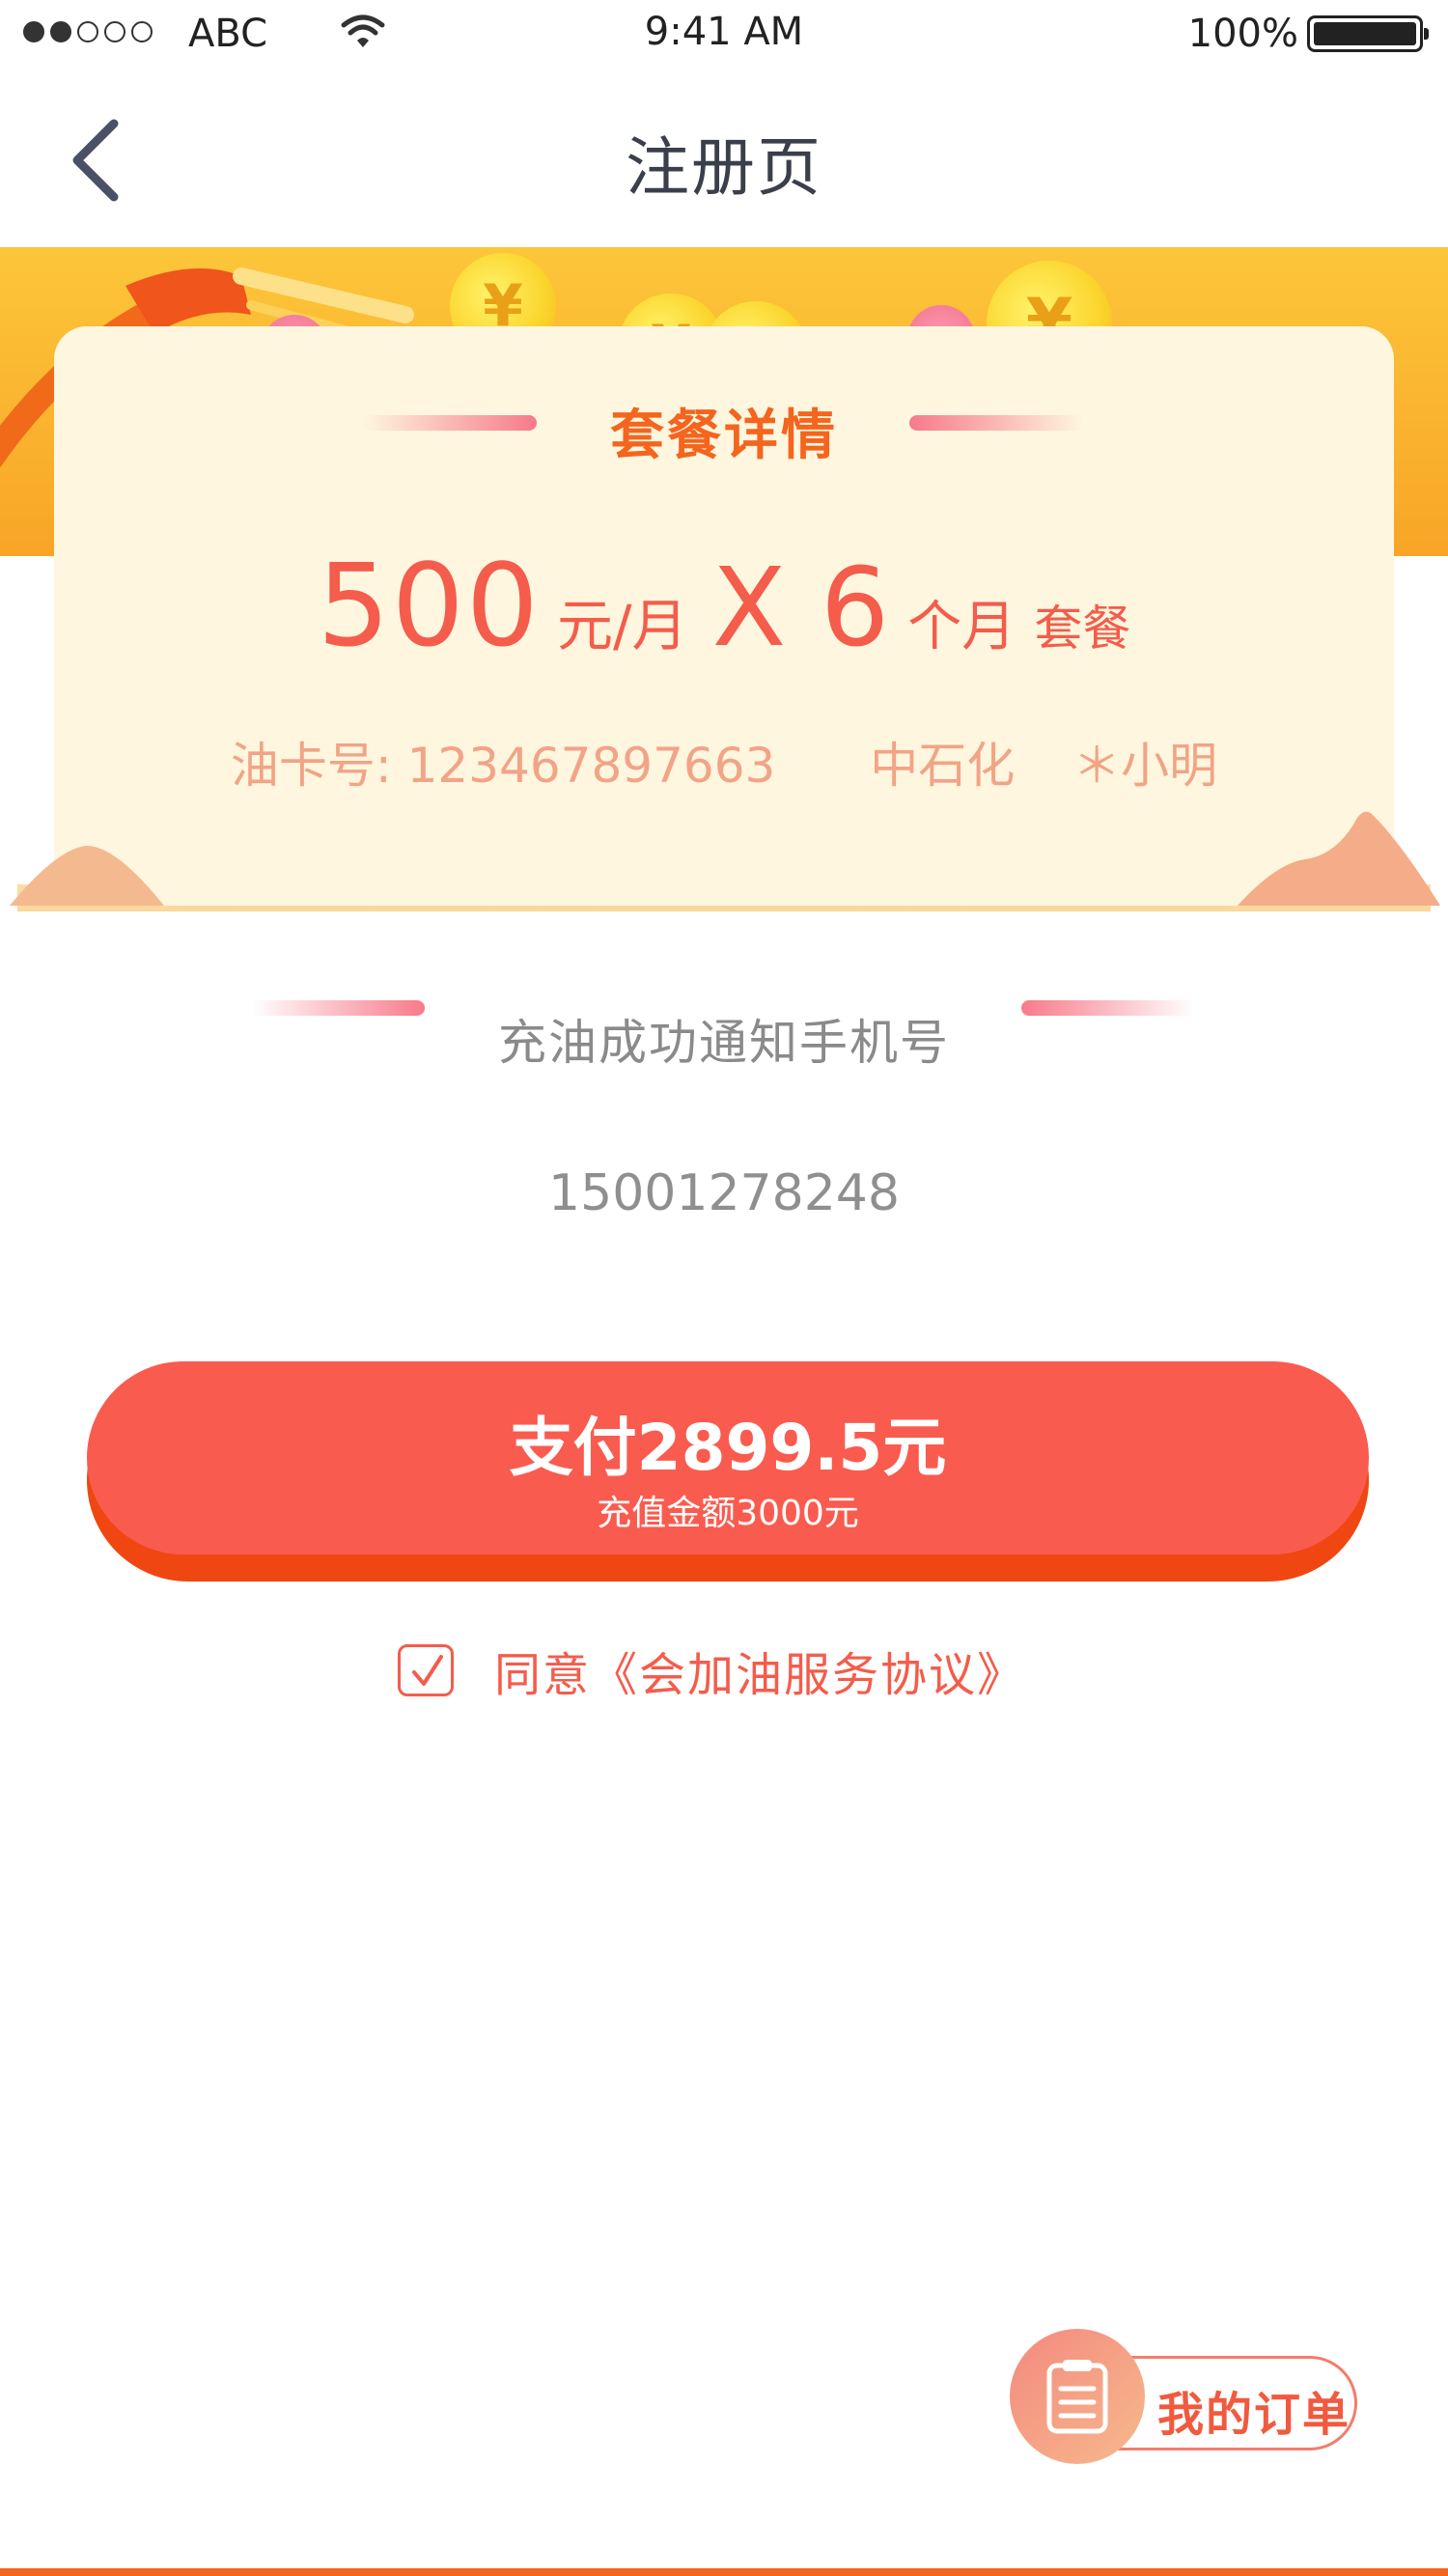 The image size is (1448, 2576). What do you see at coordinates (429, 606) in the screenshot?
I see `plan-amount: 500` at bounding box center [429, 606].